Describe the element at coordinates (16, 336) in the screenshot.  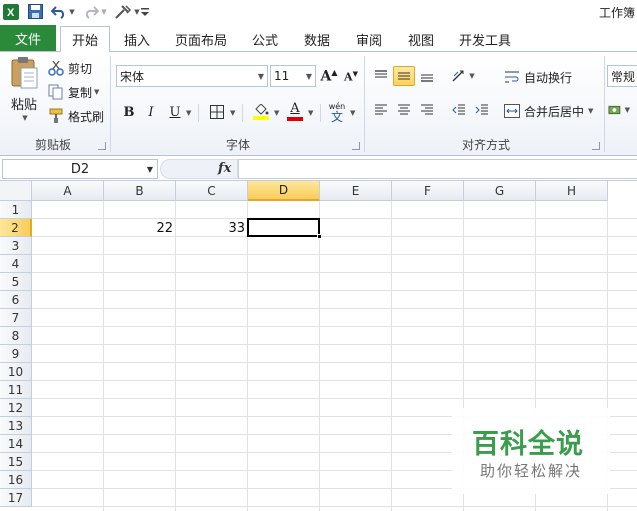
I see `row-header-8: 8` at that location.